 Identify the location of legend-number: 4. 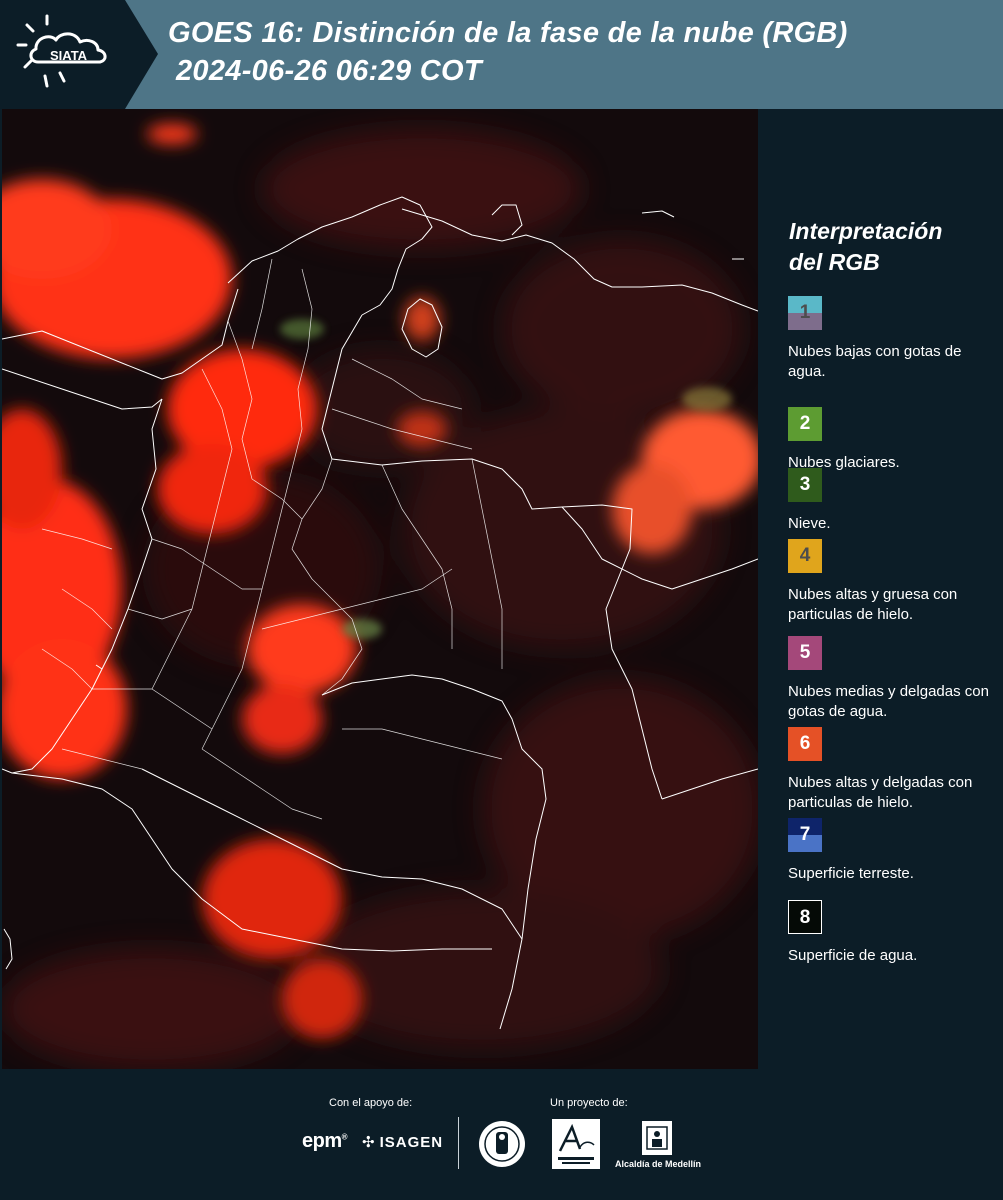
(805, 555).